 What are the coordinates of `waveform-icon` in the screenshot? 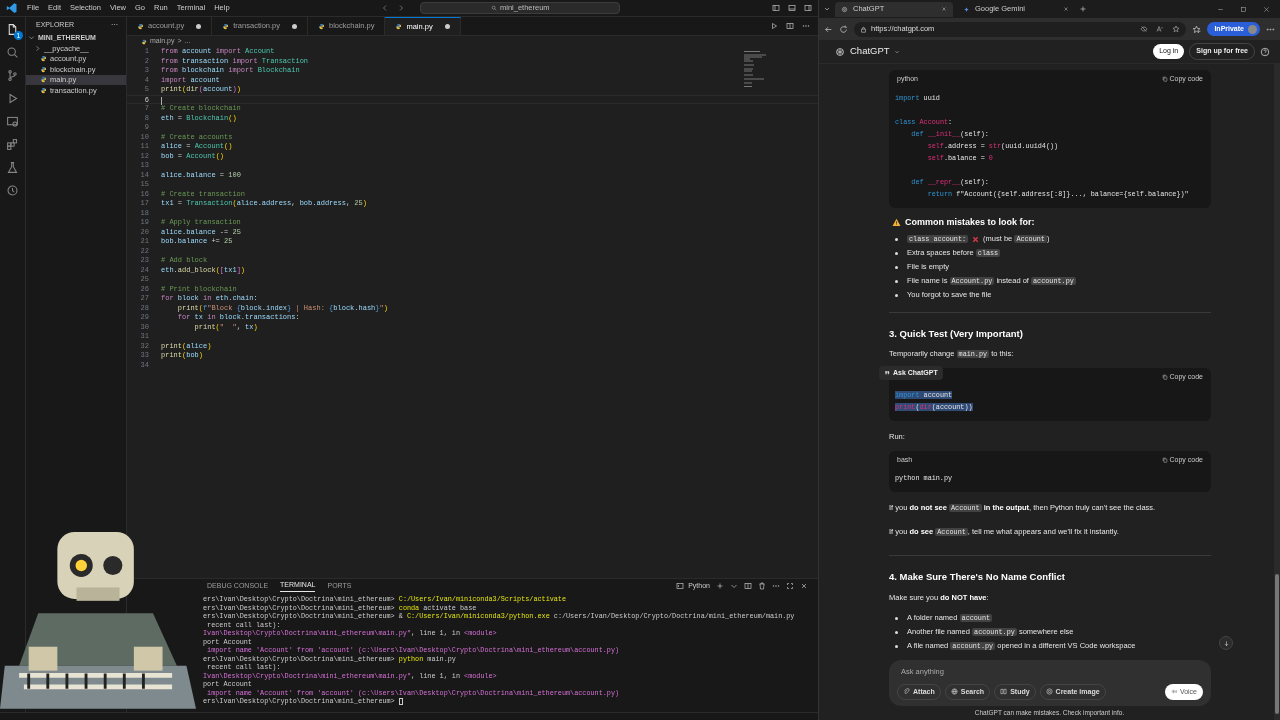 It's located at (1174, 692).